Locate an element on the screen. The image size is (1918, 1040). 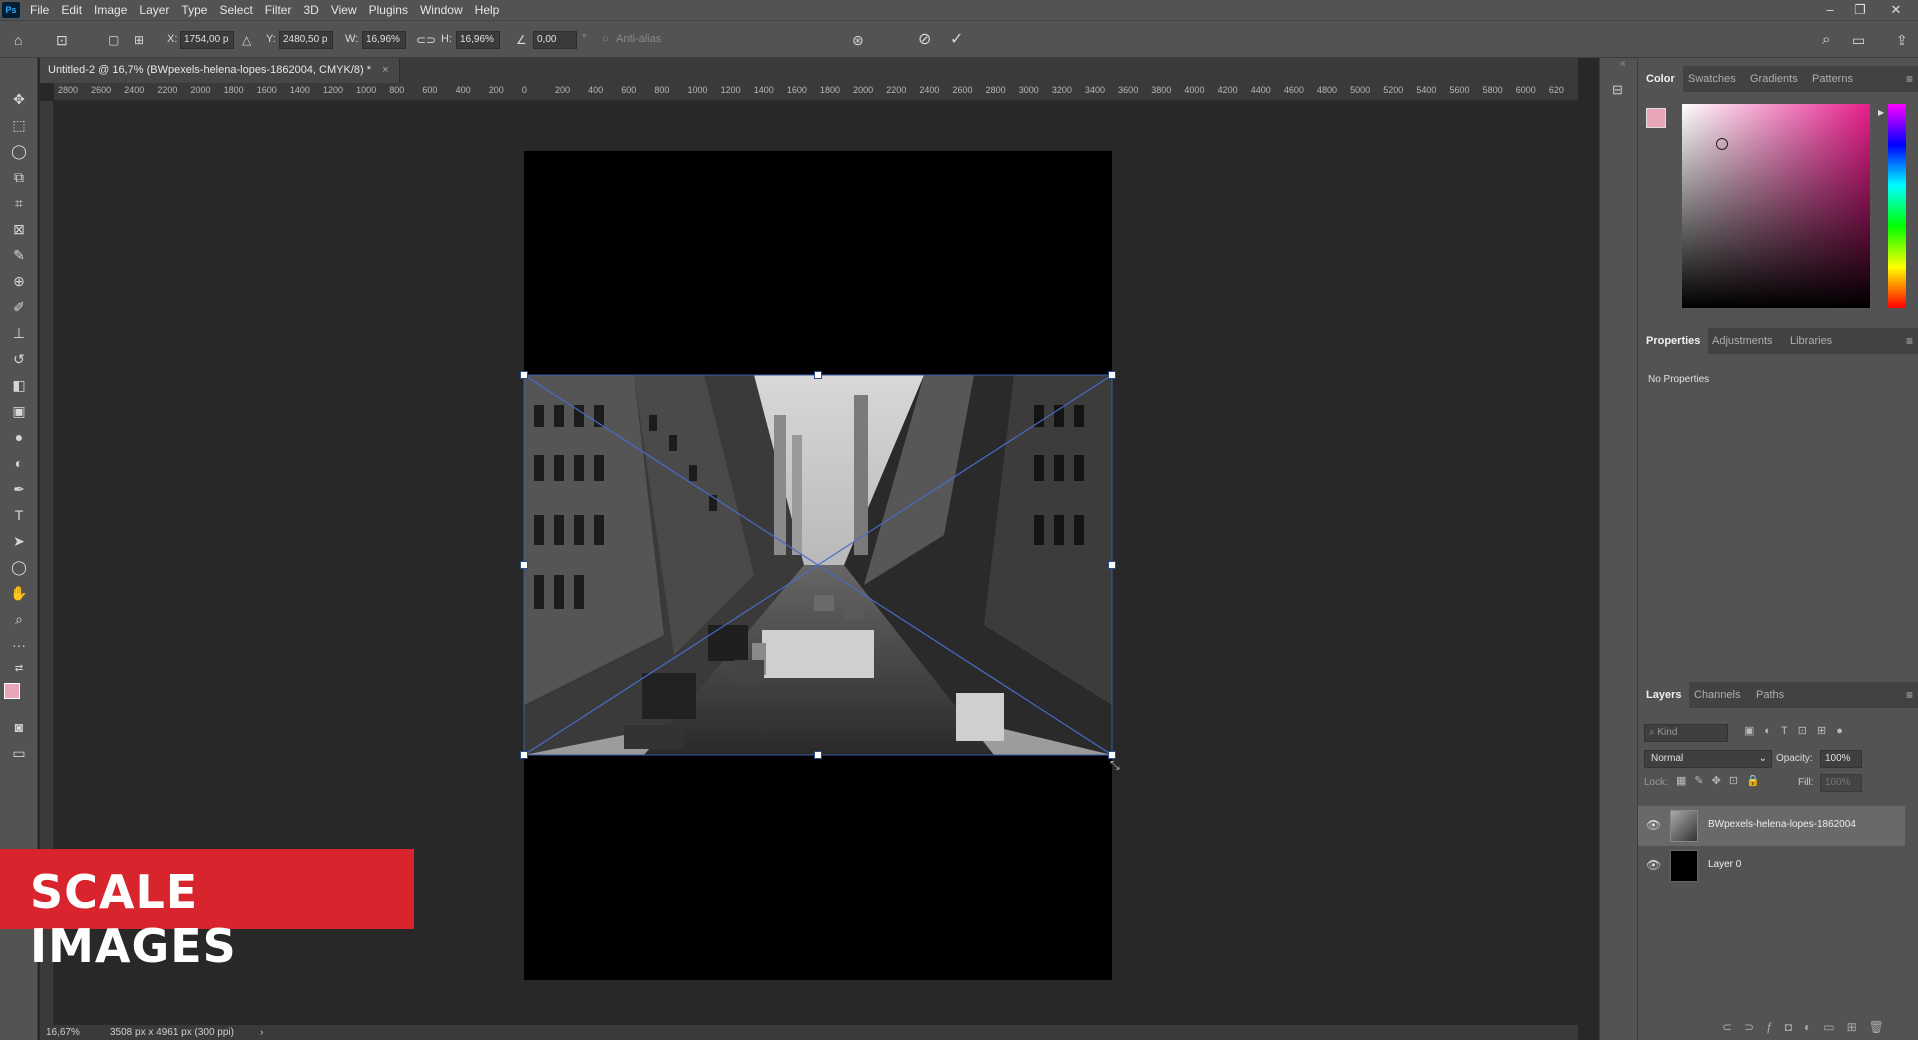
menu-window: Window is located at coordinates (441, 10).